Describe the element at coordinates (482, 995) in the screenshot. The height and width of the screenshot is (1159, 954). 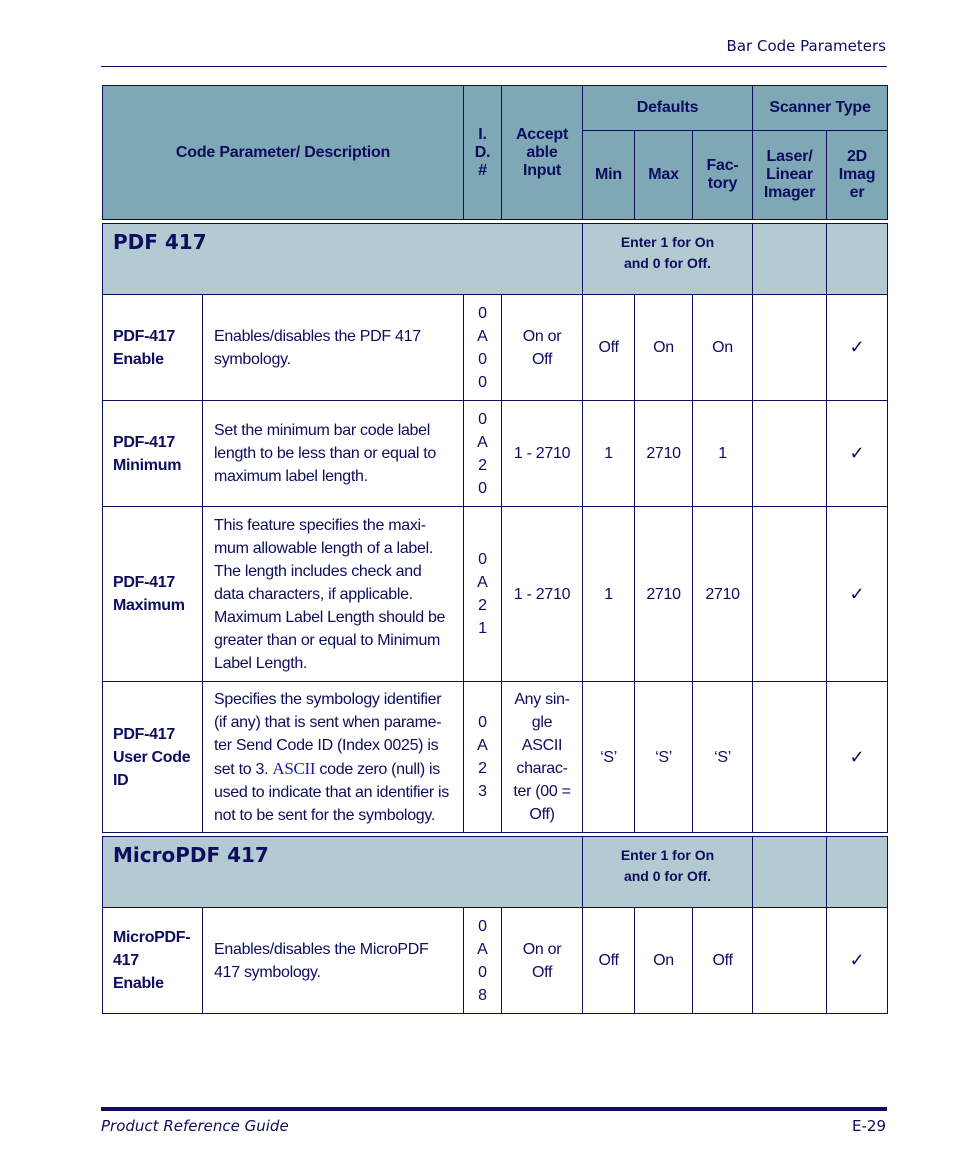
I see `id-char: 8` at that location.